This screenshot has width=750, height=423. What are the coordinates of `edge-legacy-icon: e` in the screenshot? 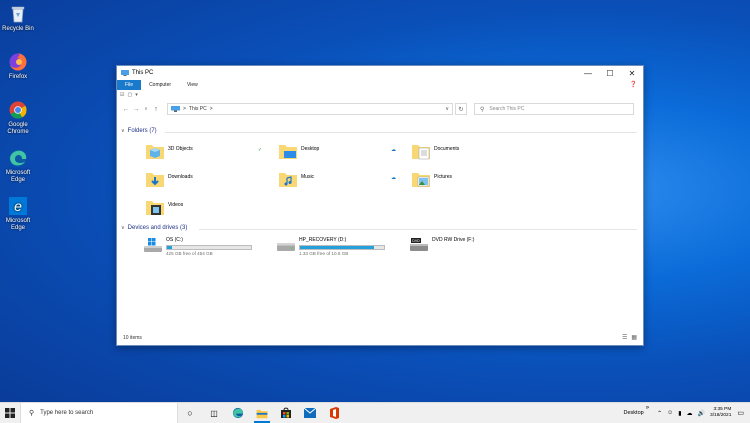 It's located at (18, 206).